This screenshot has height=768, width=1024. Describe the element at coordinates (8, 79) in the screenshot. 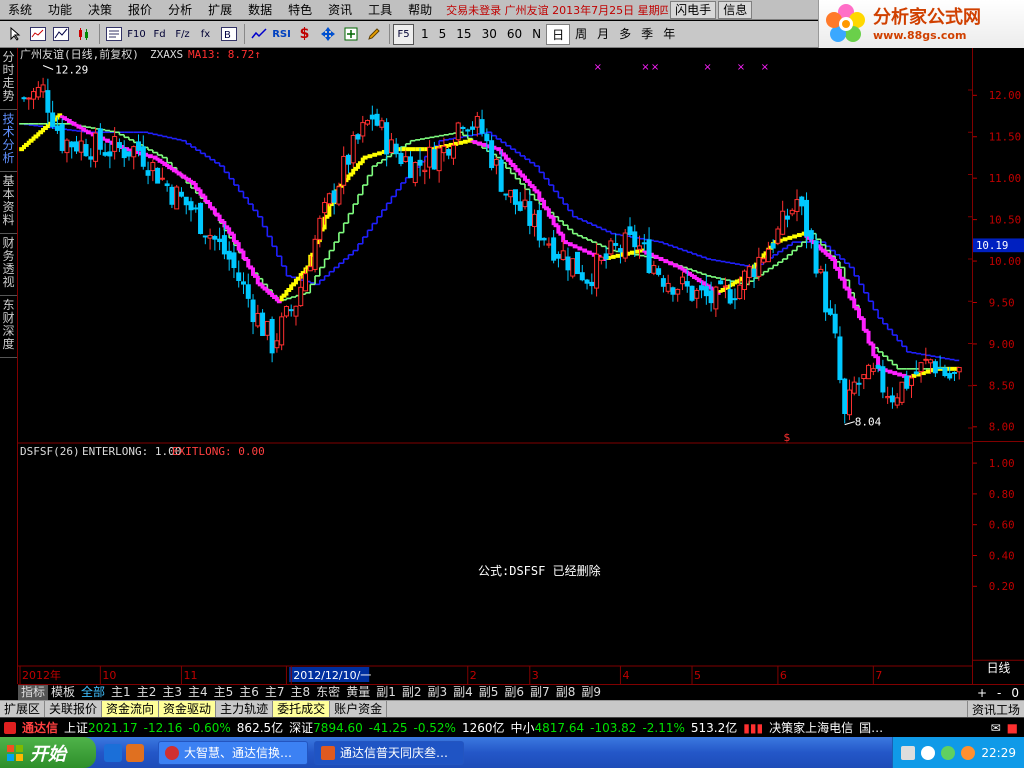

I see `side-tab-intraday: 分时走势` at that location.